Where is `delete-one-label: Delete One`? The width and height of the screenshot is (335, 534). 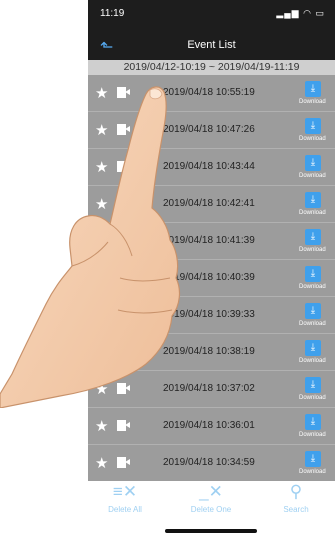
delete-one-label: Delete One is located at coordinates (211, 509).